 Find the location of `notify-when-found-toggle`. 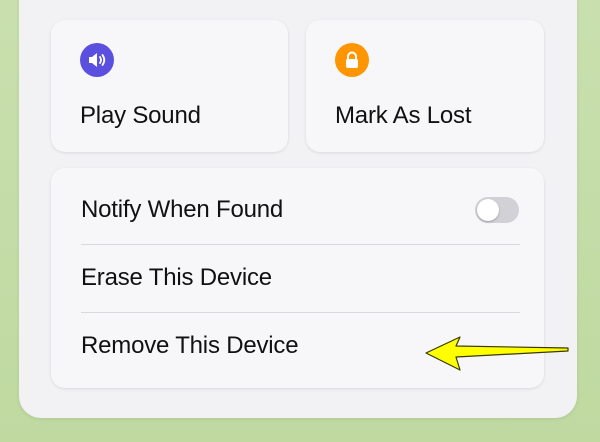

notify-when-found-toggle is located at coordinates (497, 210).